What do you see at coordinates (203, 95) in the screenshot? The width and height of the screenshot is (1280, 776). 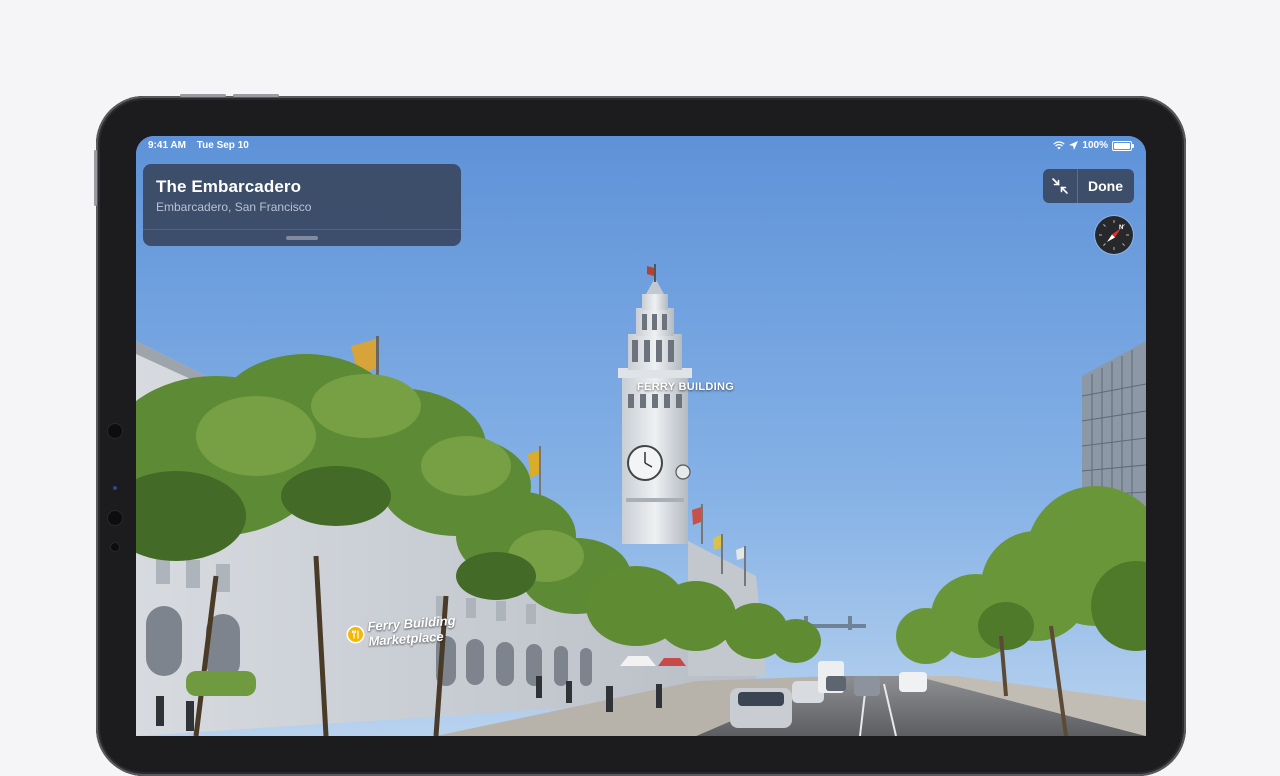 I see `top-button-left` at bounding box center [203, 95].